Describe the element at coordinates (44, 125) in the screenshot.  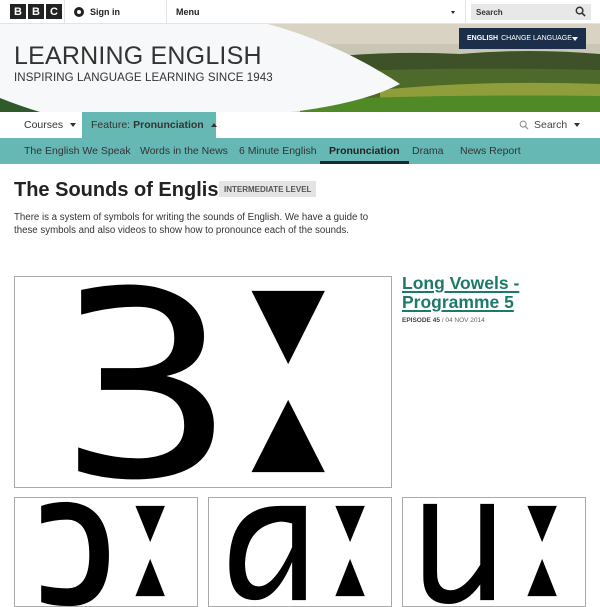
I see `courses-label: Courses` at that location.